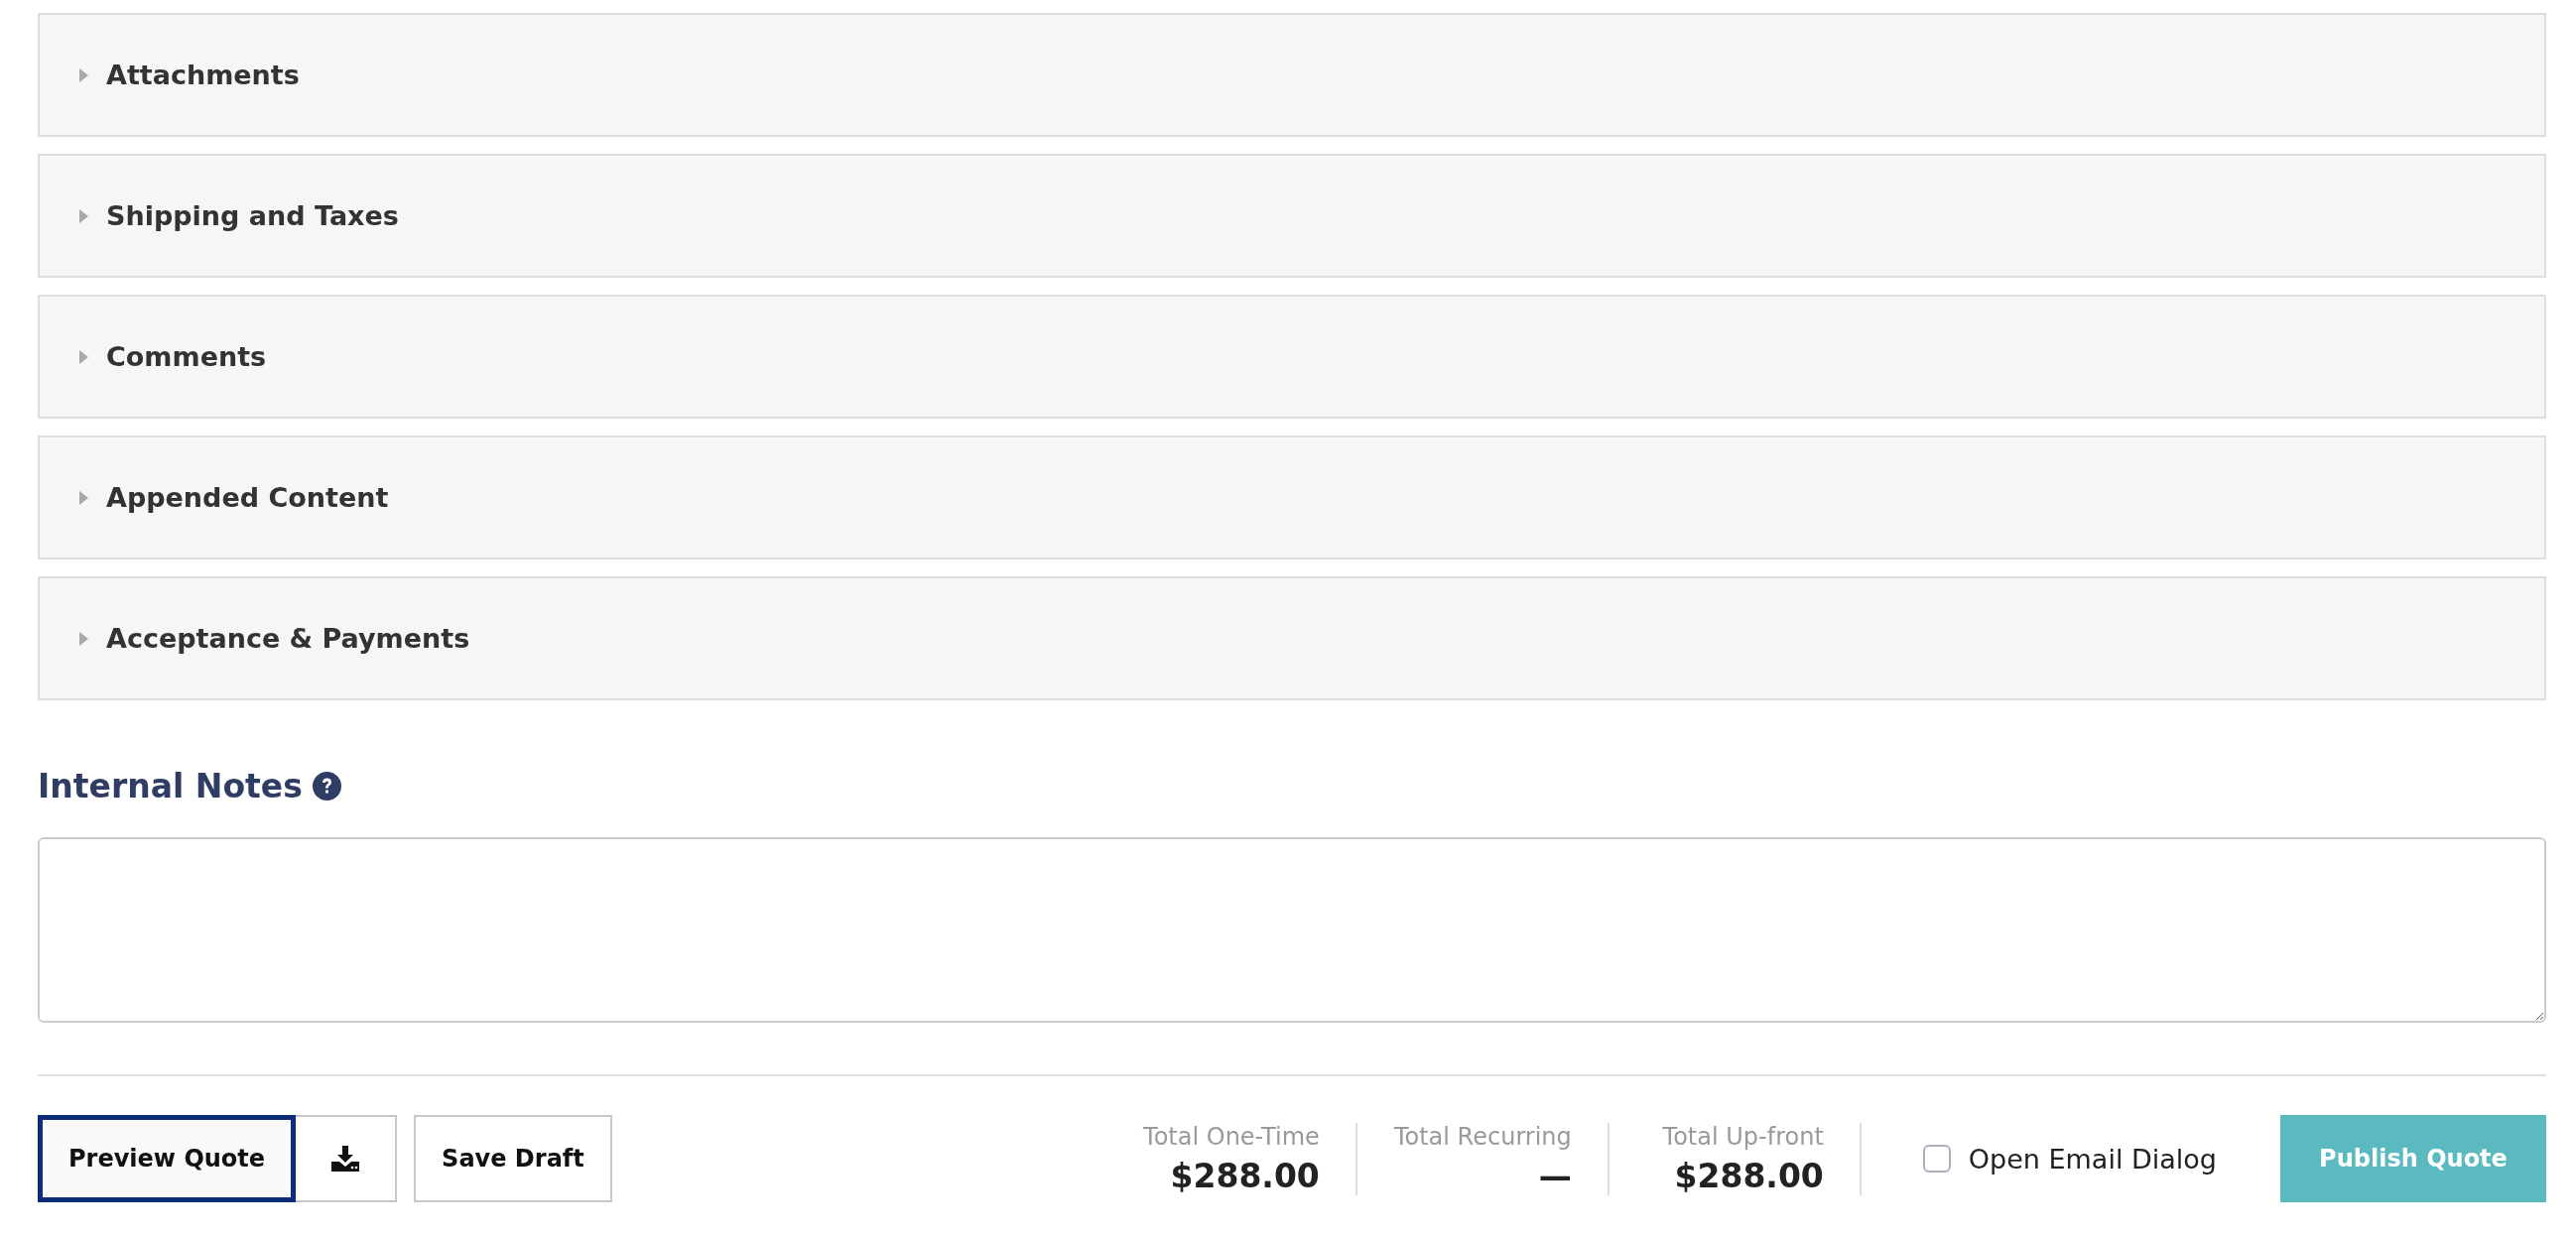  I want to click on section-title: Internal Notes, so click(171, 786).